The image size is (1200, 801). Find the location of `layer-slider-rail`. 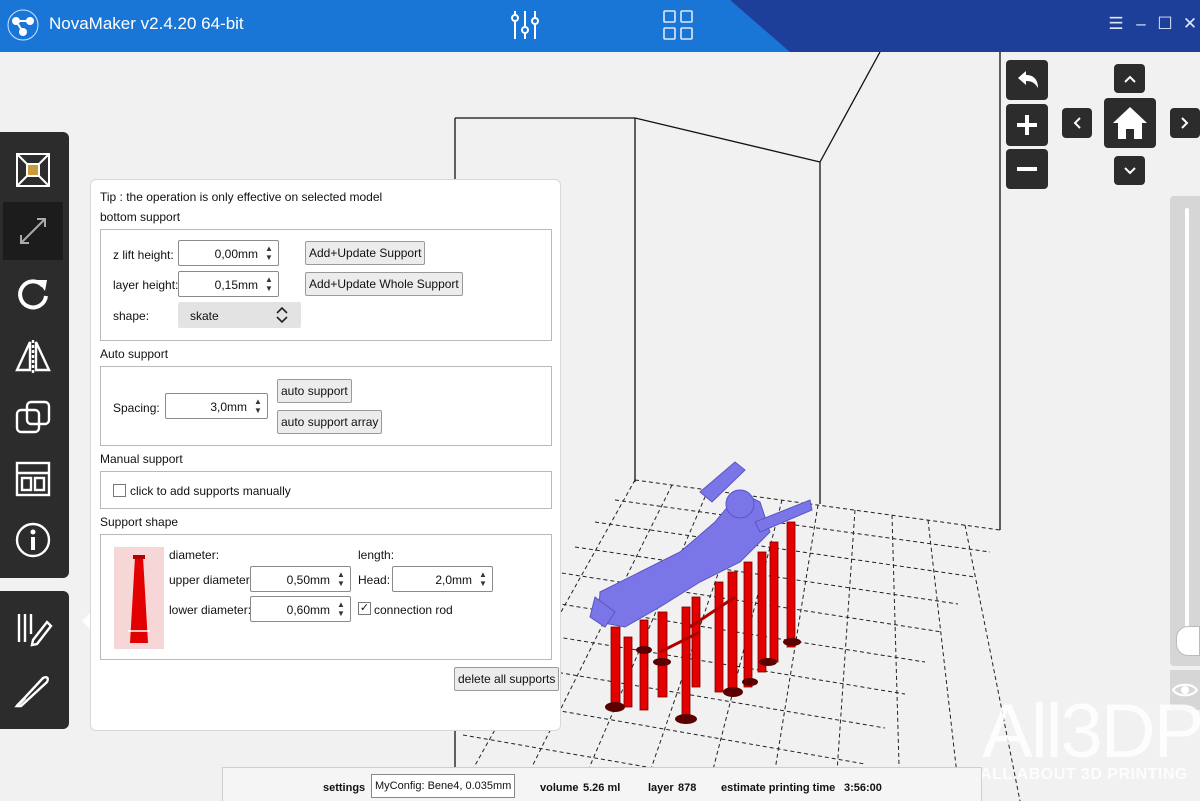

layer-slider-rail is located at coordinates (1187, 421).